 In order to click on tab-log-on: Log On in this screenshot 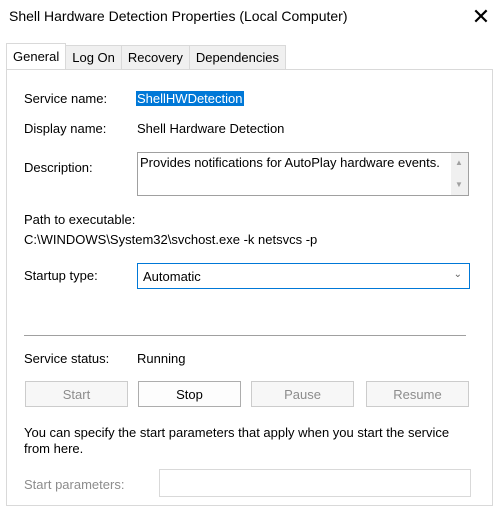, I will do `click(93, 57)`.